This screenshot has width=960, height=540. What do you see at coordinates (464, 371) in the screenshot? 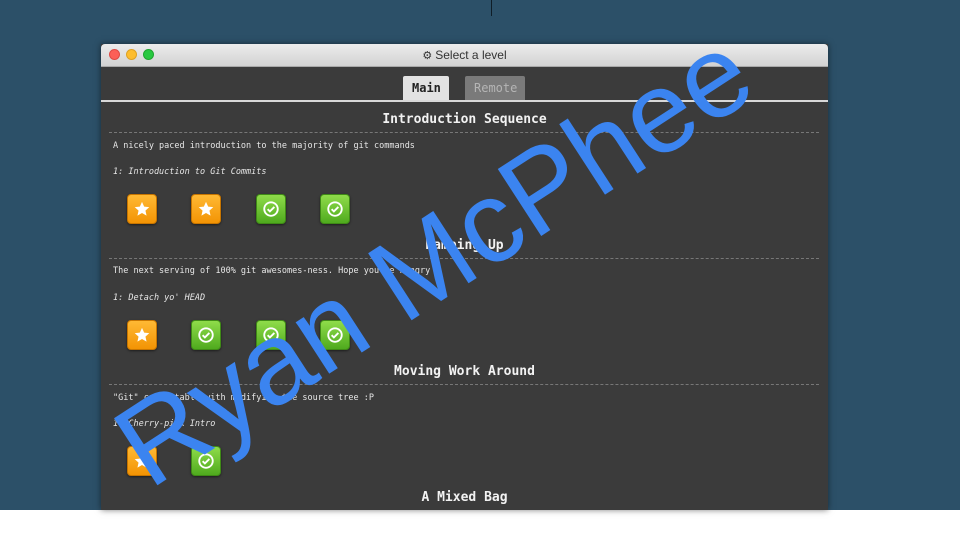
I see `section-title-moving-work-around: Moving Work Around` at bounding box center [464, 371].